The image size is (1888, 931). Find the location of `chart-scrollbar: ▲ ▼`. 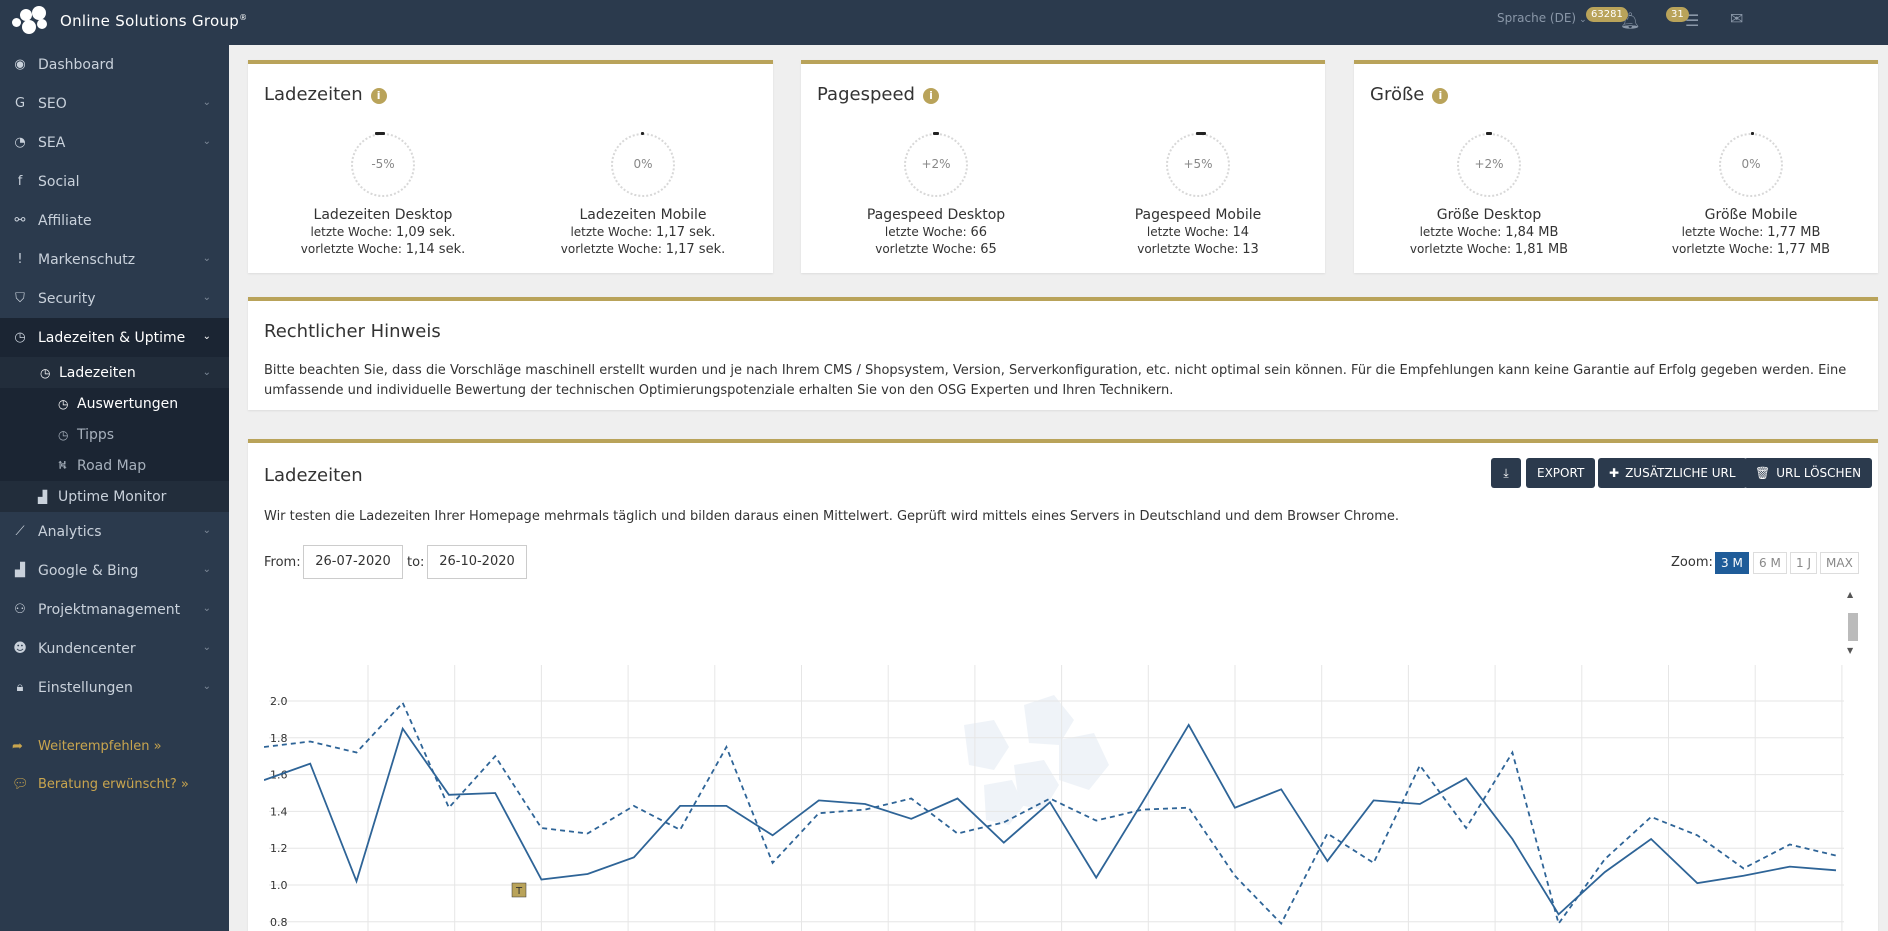

chart-scrollbar: ▲ ▼ is located at coordinates (1852, 623).